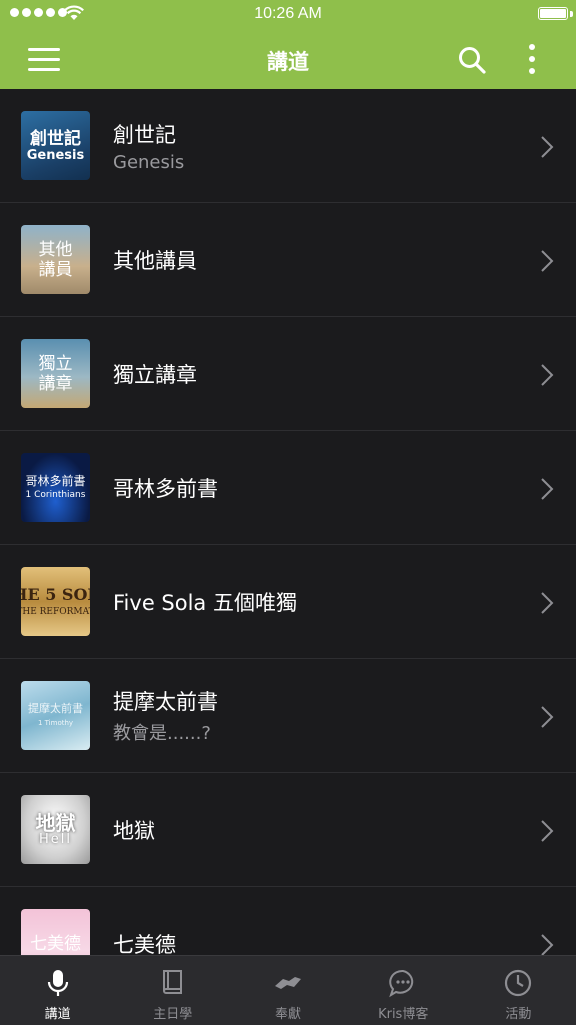 The width and height of the screenshot is (576, 1025). I want to click on status-bar: 10:26 AM, so click(288, 15).